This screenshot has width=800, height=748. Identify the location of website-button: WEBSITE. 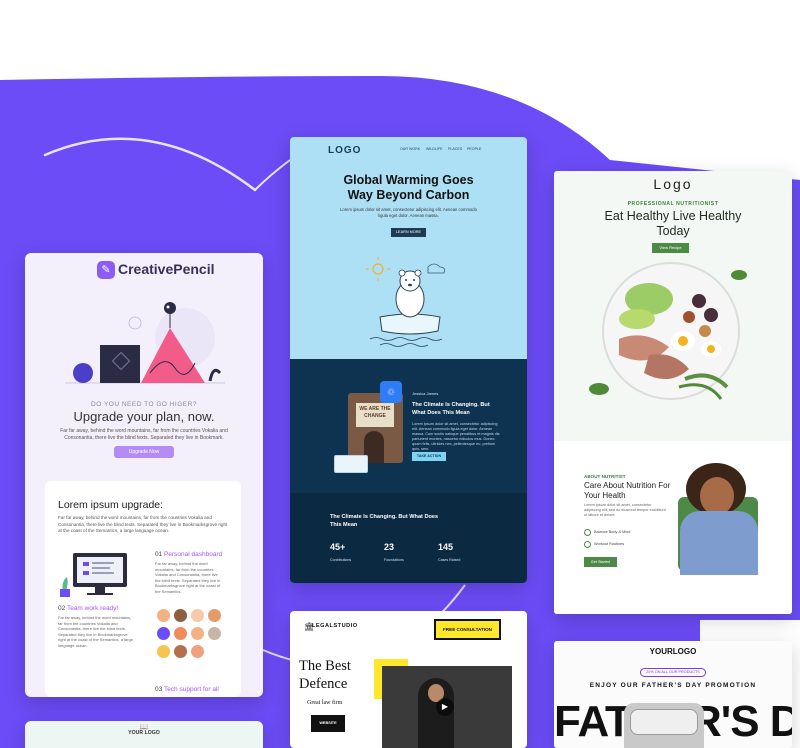
(328, 723).